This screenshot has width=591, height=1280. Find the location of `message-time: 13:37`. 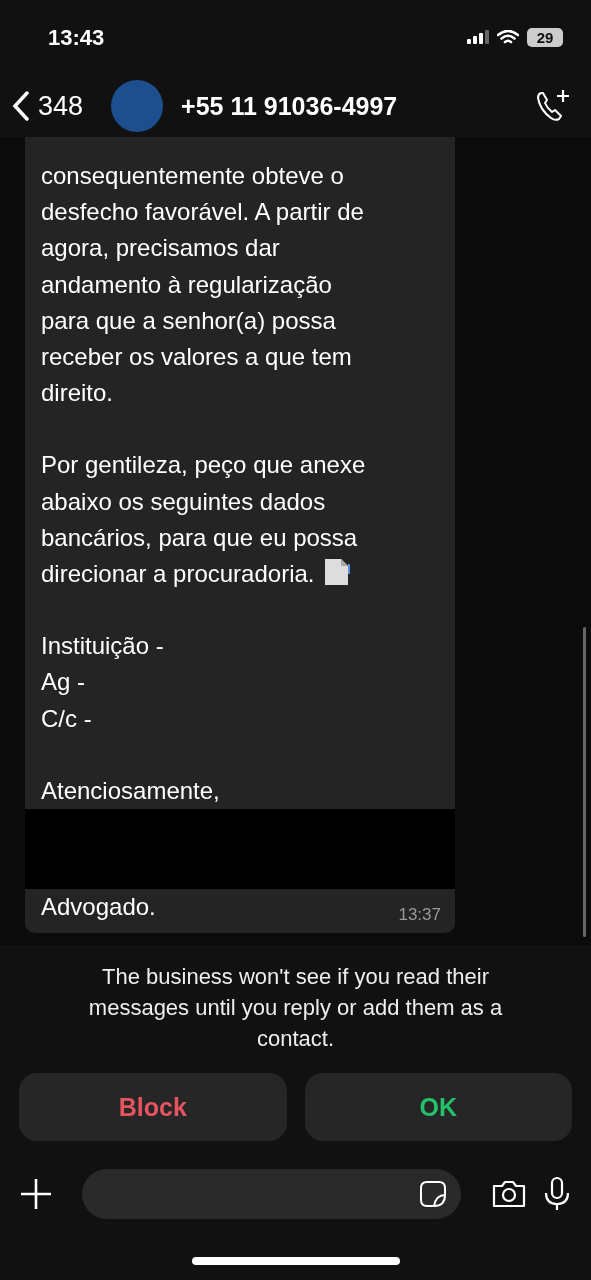

message-time: 13:37 is located at coordinates (419, 915).